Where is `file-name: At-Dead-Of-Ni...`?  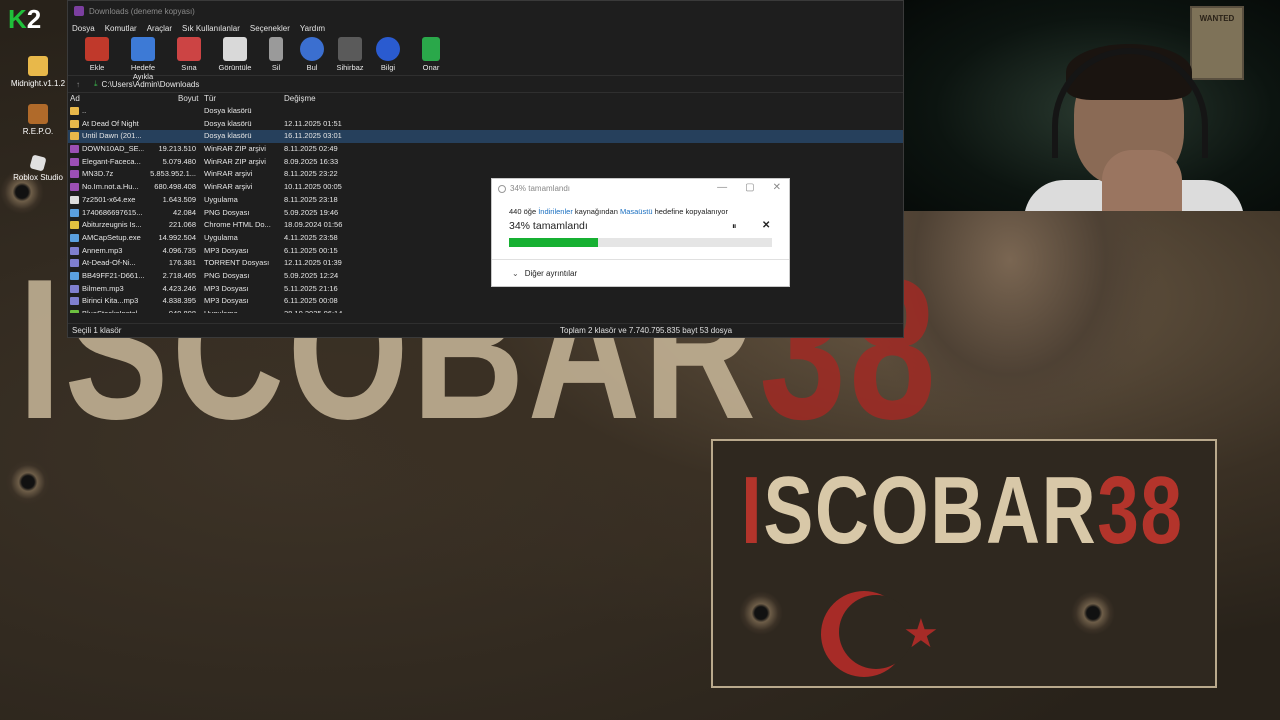
file-name: At-Dead-Of-Ni... is located at coordinates (109, 263).